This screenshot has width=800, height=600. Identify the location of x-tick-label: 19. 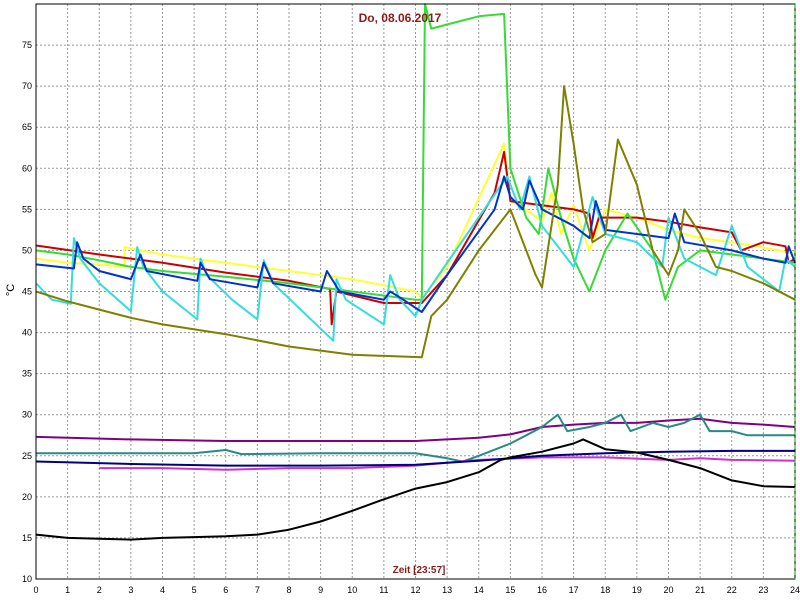
(637, 590).